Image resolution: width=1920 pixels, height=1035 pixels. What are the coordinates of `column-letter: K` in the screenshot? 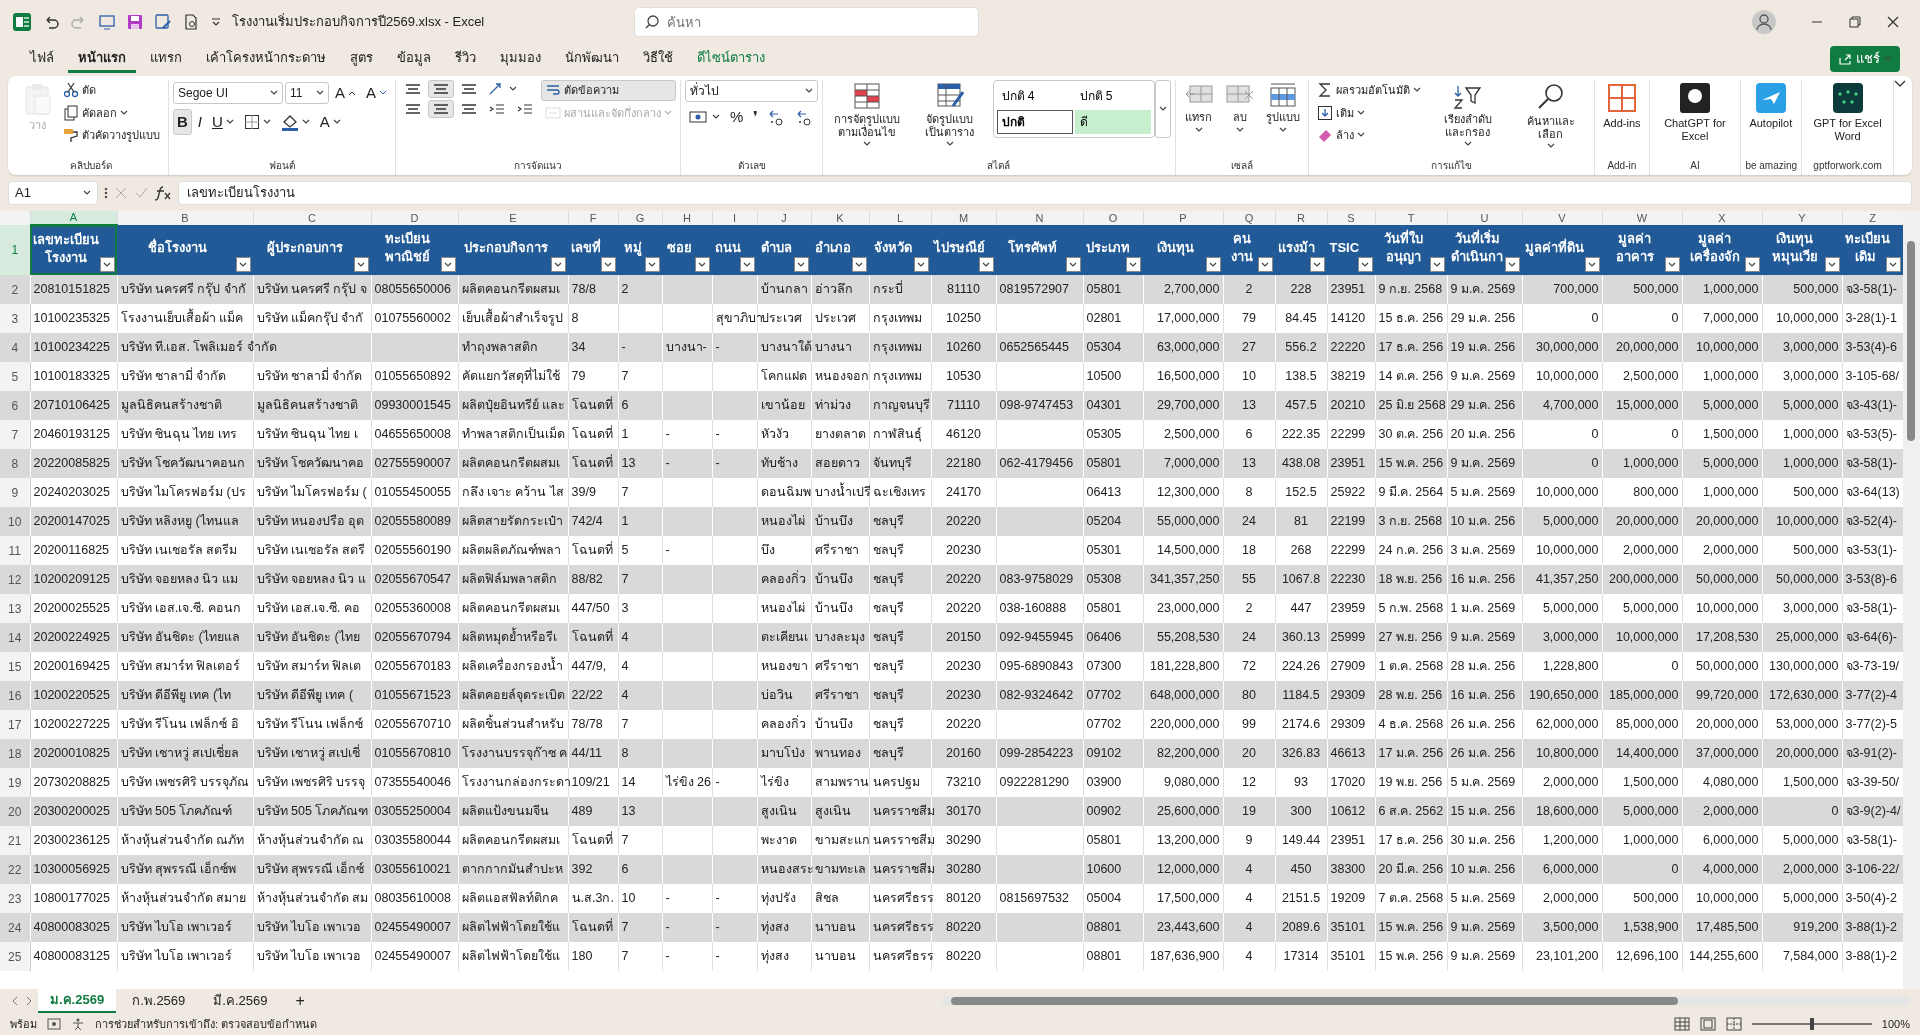 It's located at (840, 218).